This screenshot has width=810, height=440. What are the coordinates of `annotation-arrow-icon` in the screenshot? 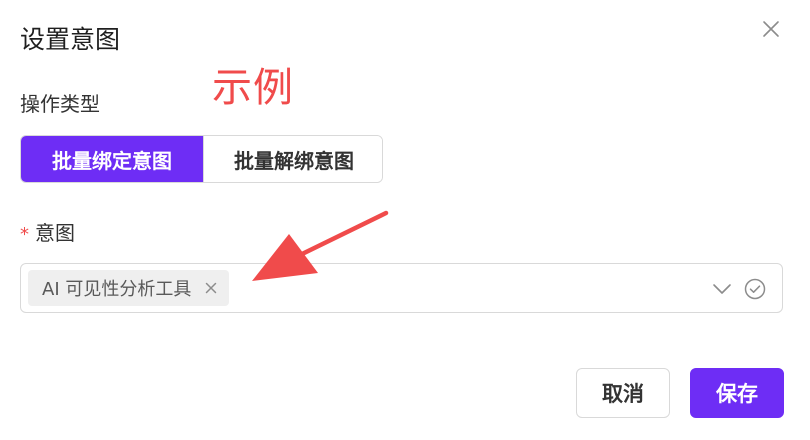 It's located at (320, 245).